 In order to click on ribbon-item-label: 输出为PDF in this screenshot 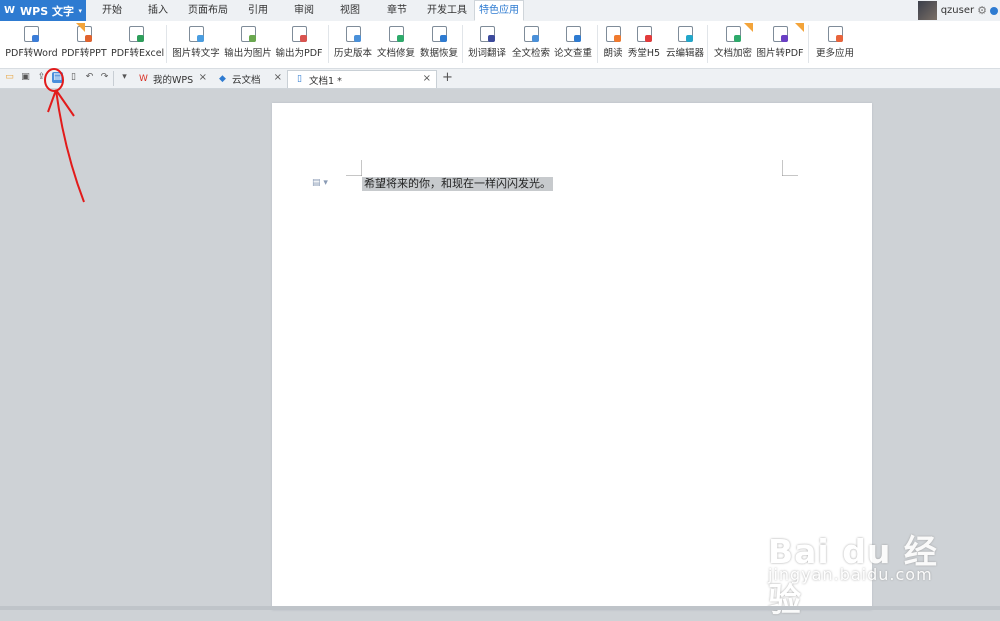, I will do `click(299, 53)`.